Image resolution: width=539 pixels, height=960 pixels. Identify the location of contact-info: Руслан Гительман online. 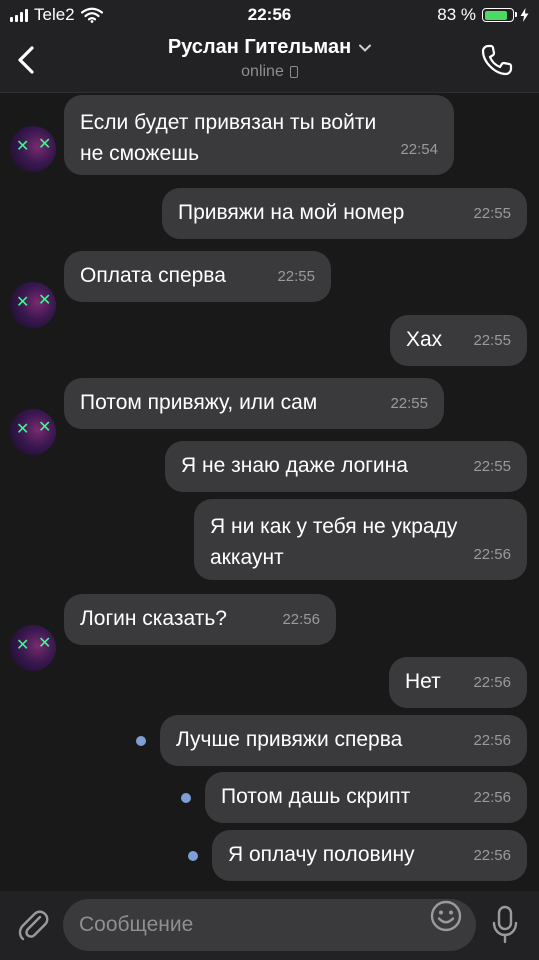
(269, 58).